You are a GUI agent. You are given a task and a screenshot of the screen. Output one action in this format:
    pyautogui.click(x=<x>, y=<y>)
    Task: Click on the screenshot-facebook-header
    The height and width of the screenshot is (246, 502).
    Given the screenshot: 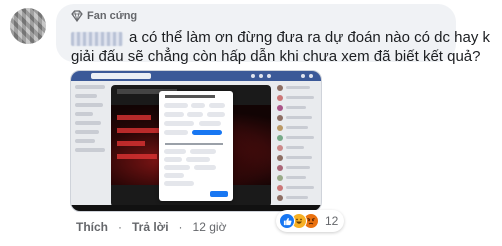 What is the action you would take?
    pyautogui.click(x=196, y=76)
    